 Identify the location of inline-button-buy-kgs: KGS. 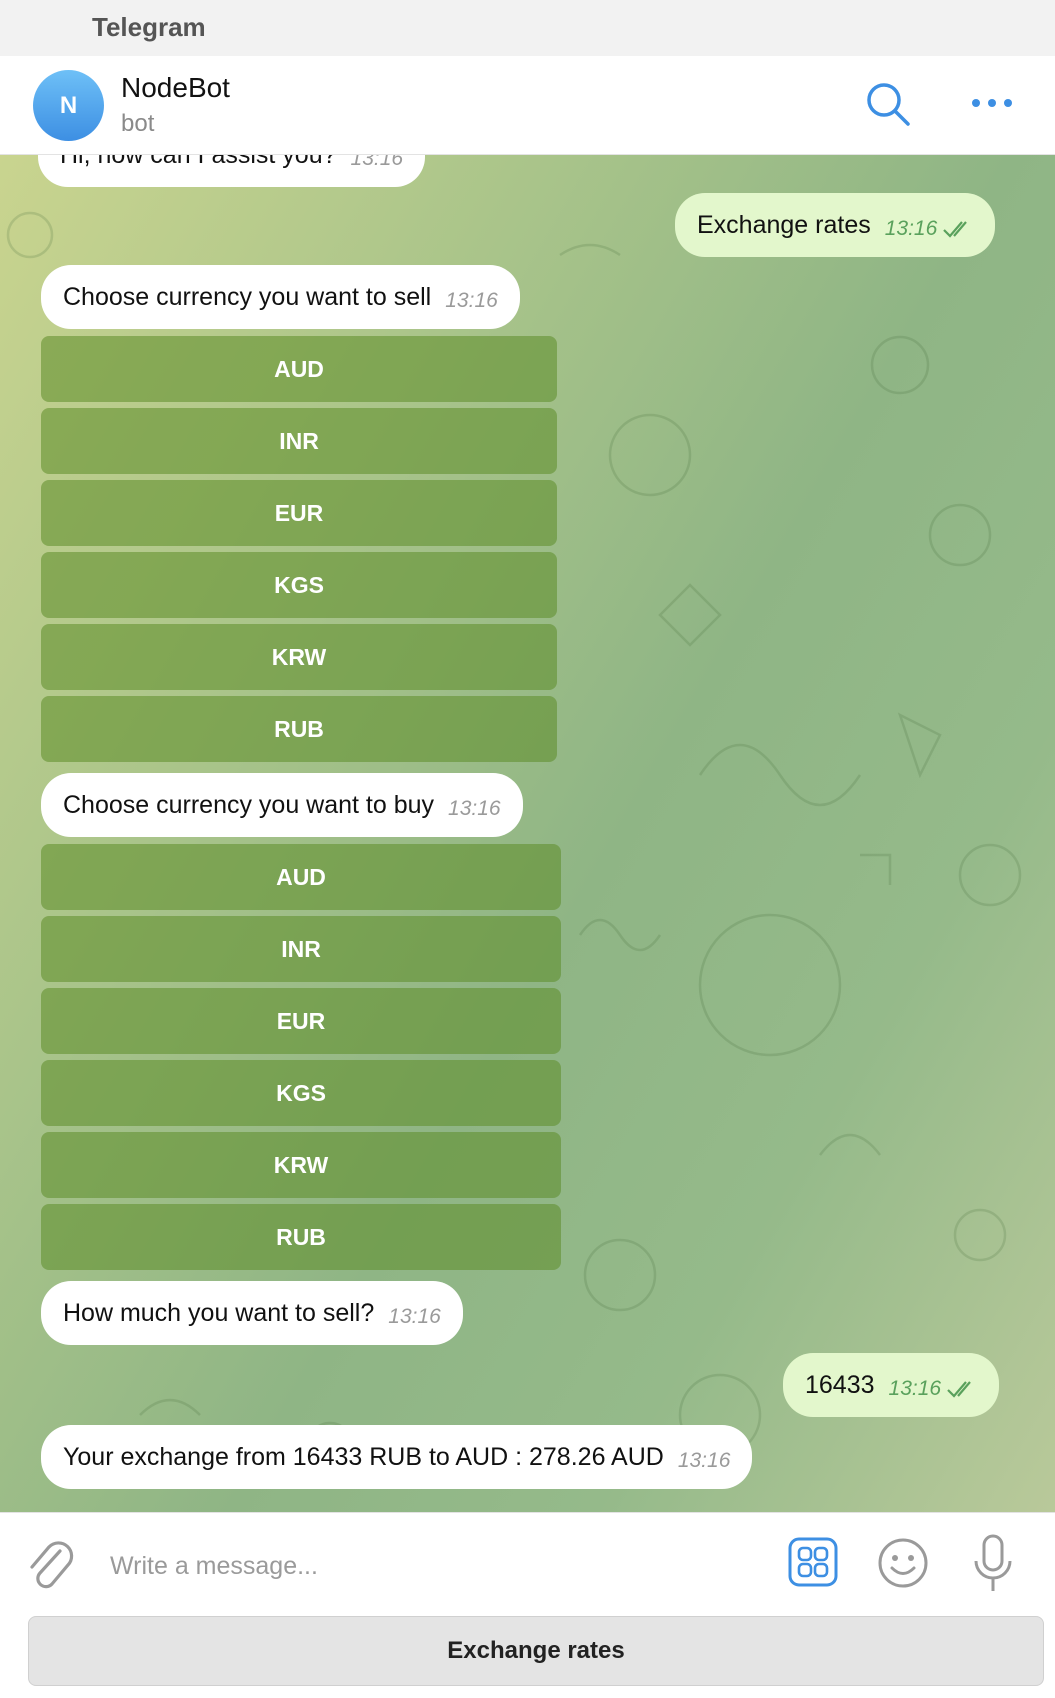
(301, 1093).